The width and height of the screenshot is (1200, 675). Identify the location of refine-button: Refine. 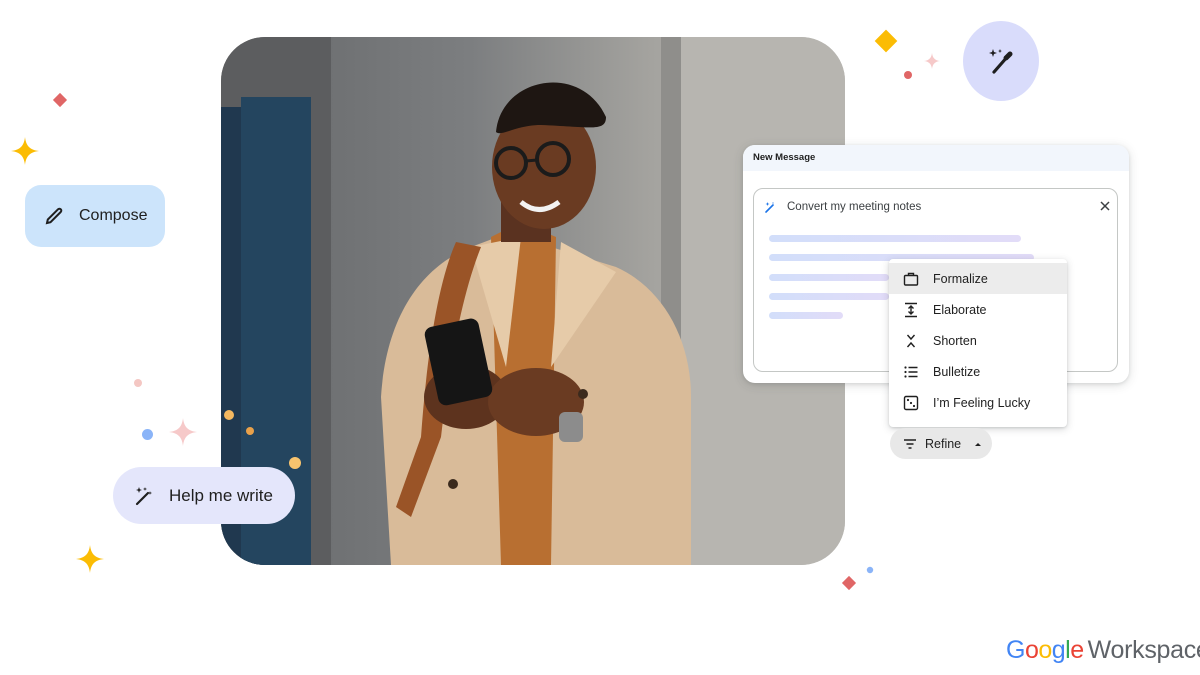
(941, 443).